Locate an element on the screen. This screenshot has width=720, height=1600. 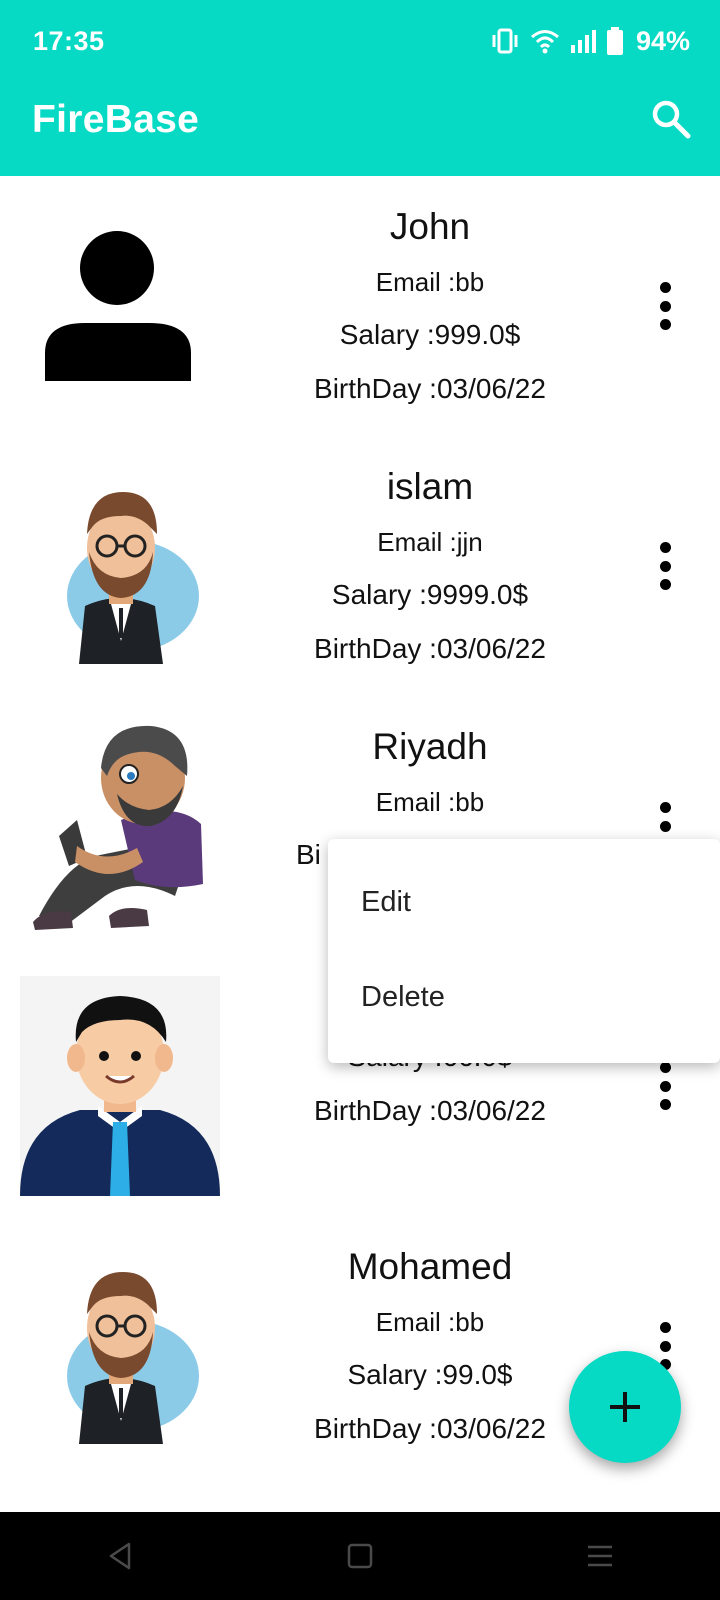
add-employee-button is located at coordinates (625, 1407).